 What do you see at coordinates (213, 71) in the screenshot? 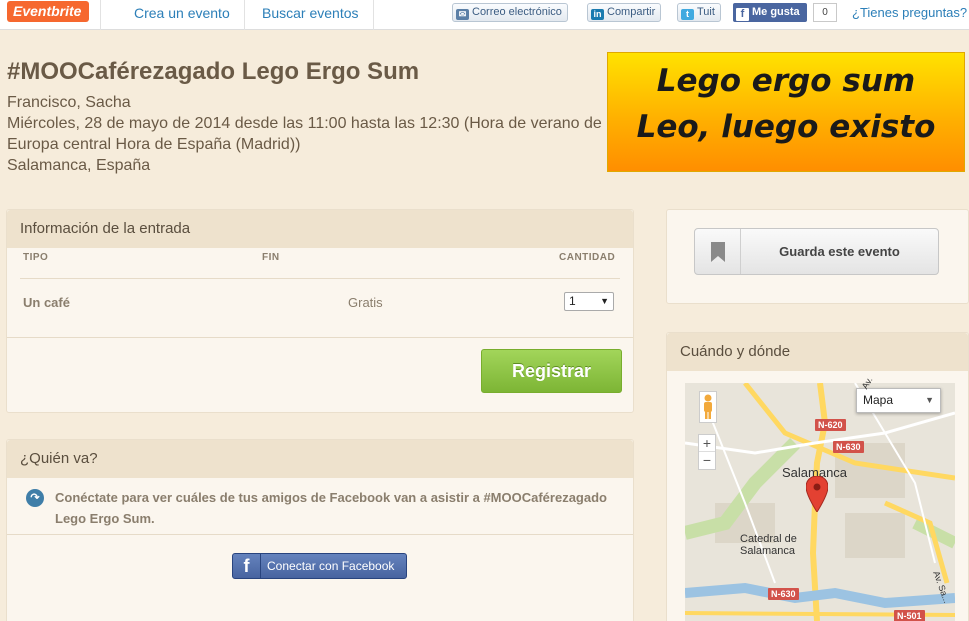
I see `event-title: #MOOCaférezagado Lego Ergo Sum` at bounding box center [213, 71].